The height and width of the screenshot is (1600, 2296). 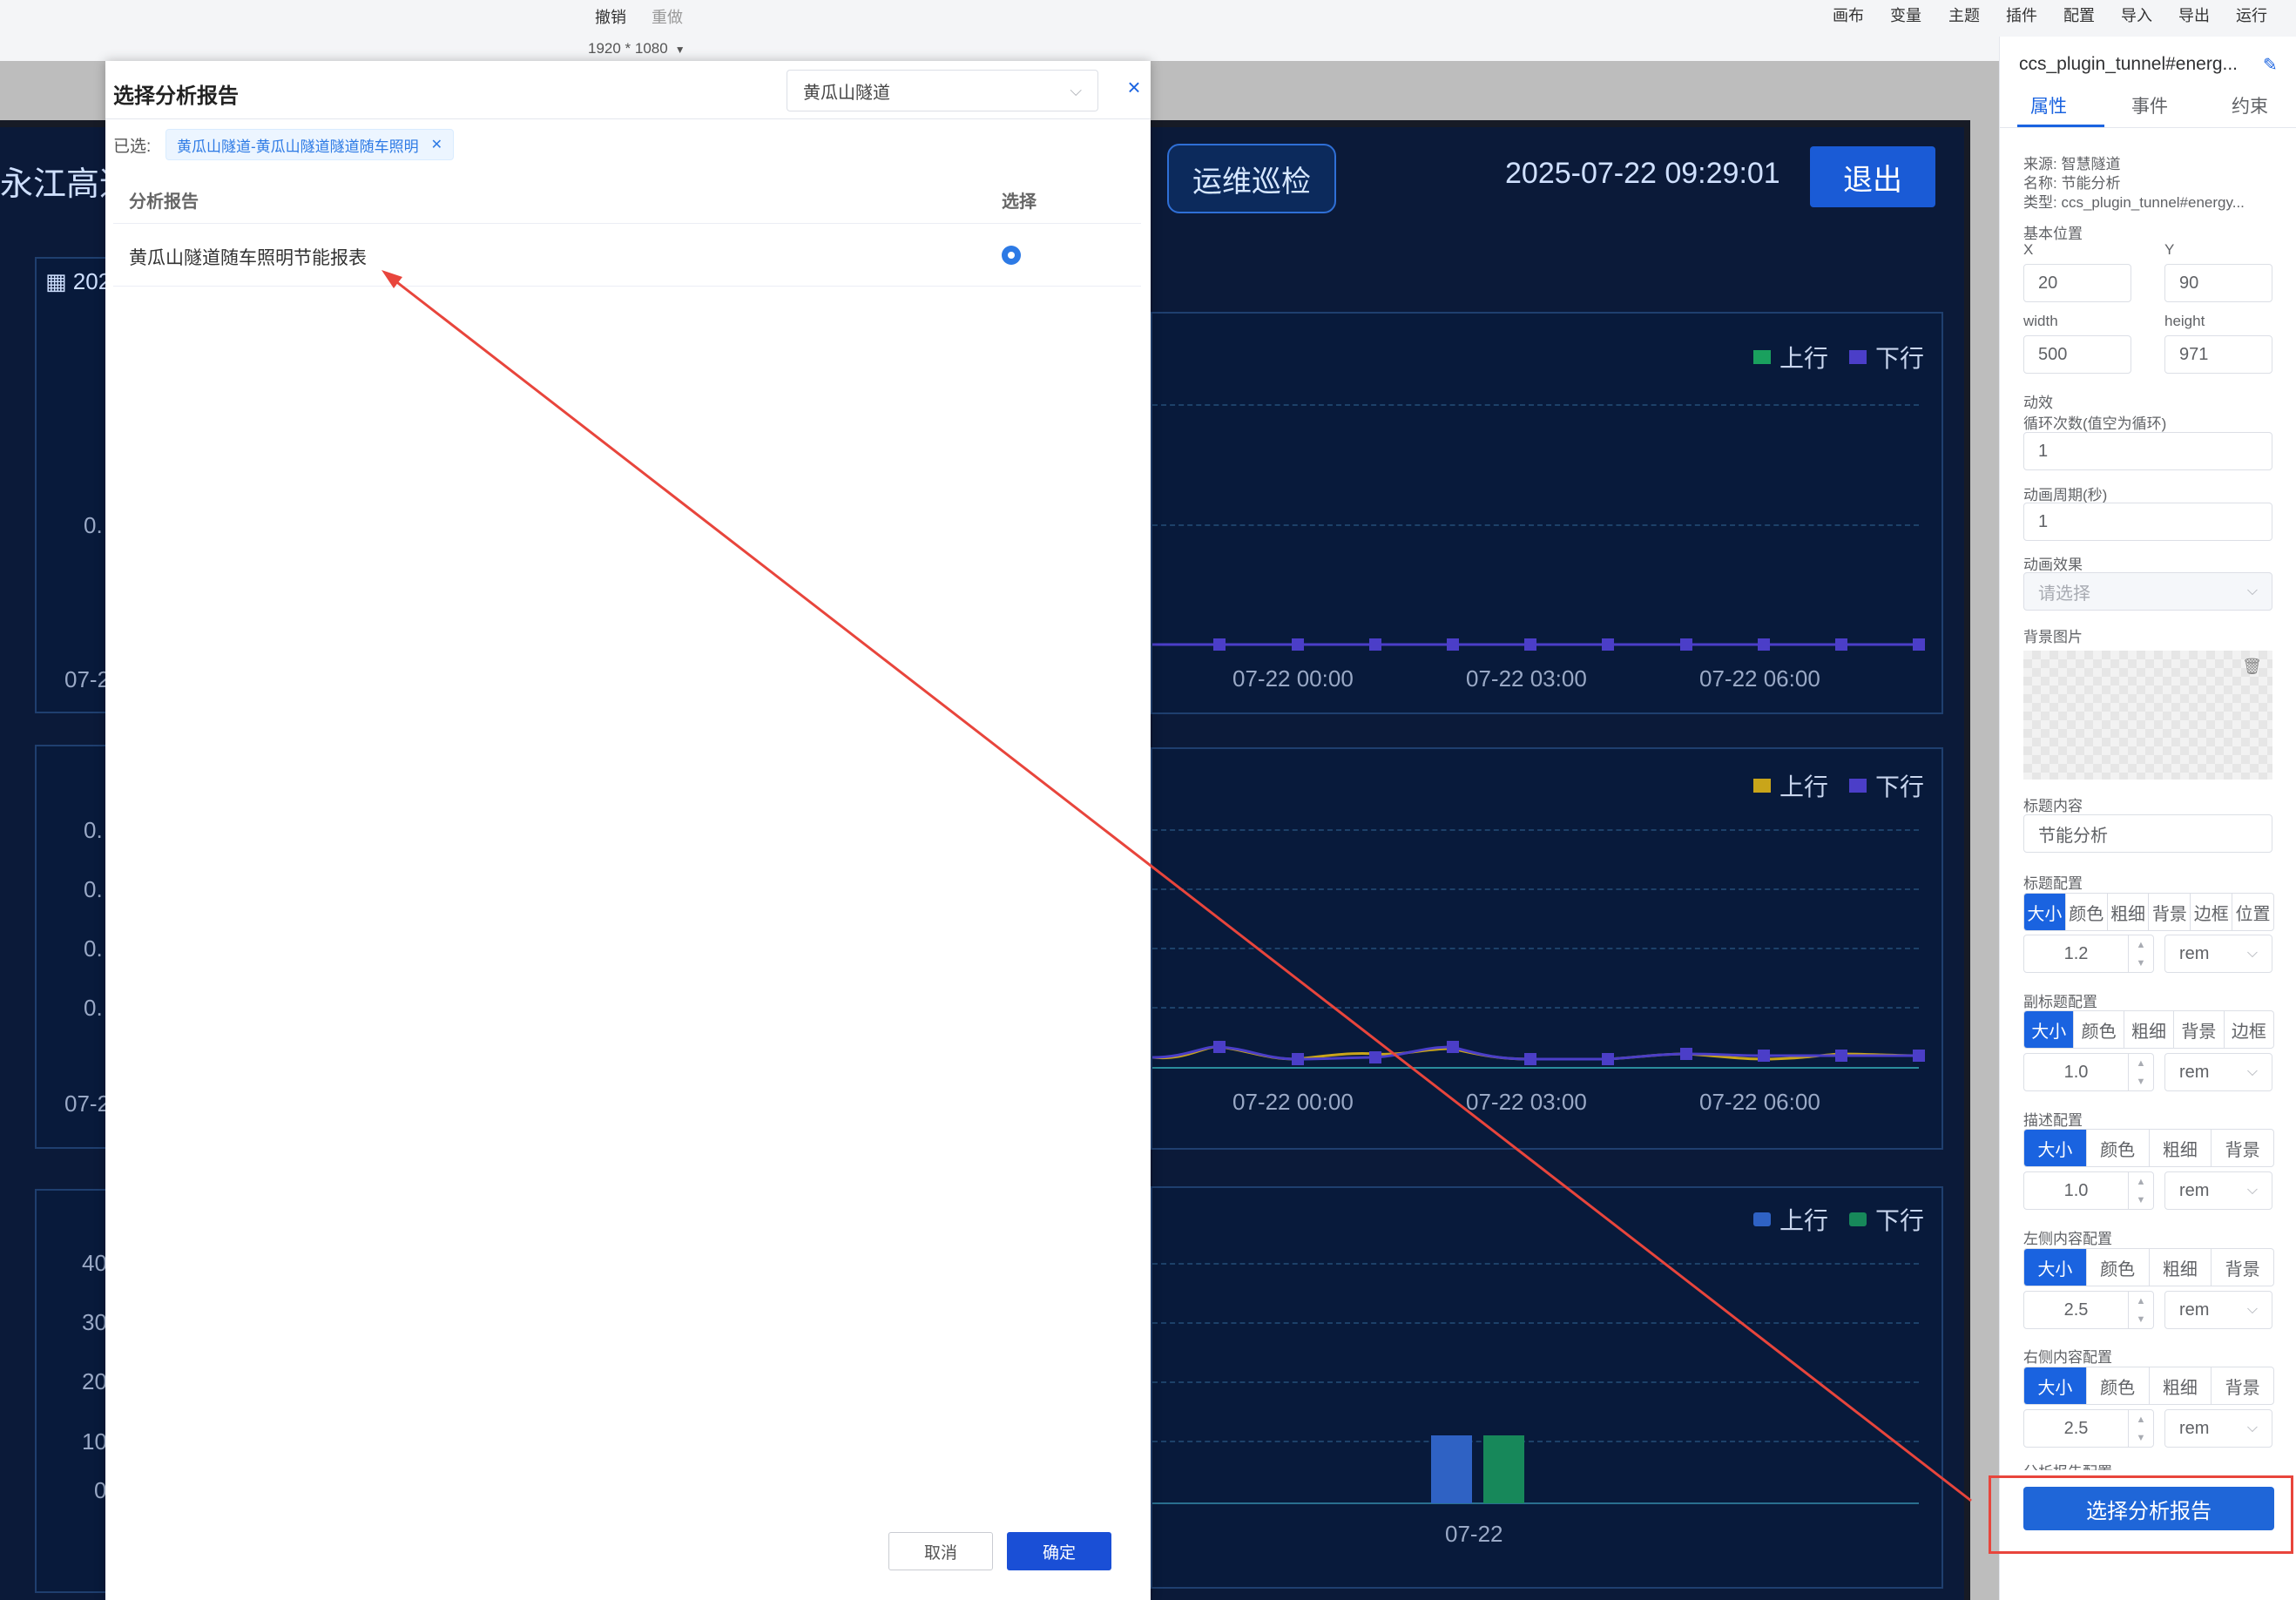 I want to click on left-axis-label: 10, so click(x=95, y=1442).